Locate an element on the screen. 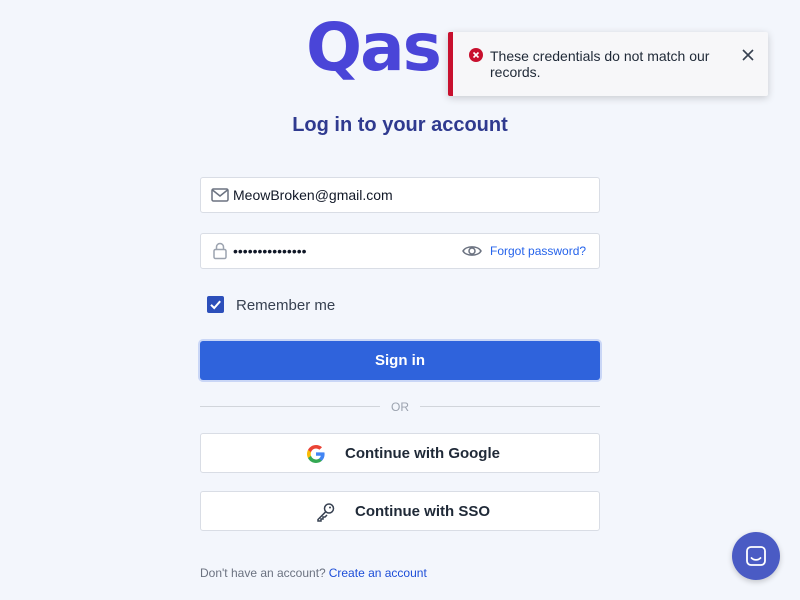  create-account-link: Create an account is located at coordinates (378, 573).